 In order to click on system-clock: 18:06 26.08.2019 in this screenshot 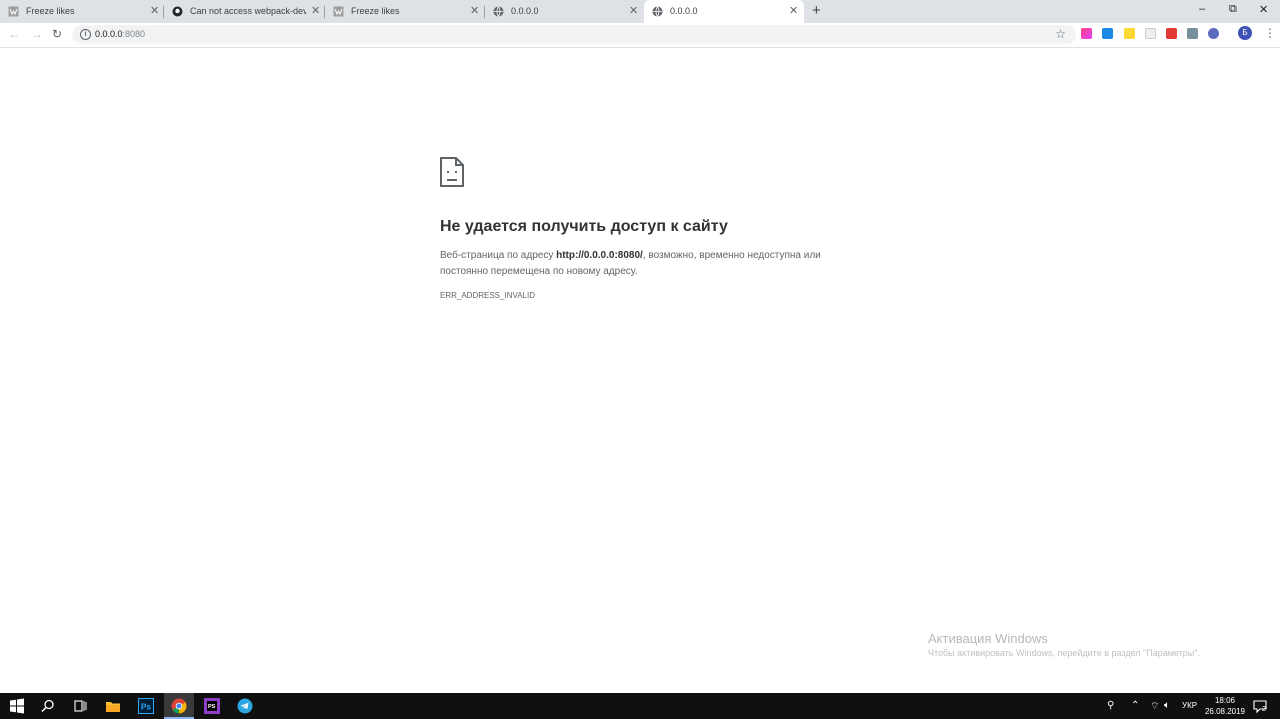, I will do `click(1225, 706)`.